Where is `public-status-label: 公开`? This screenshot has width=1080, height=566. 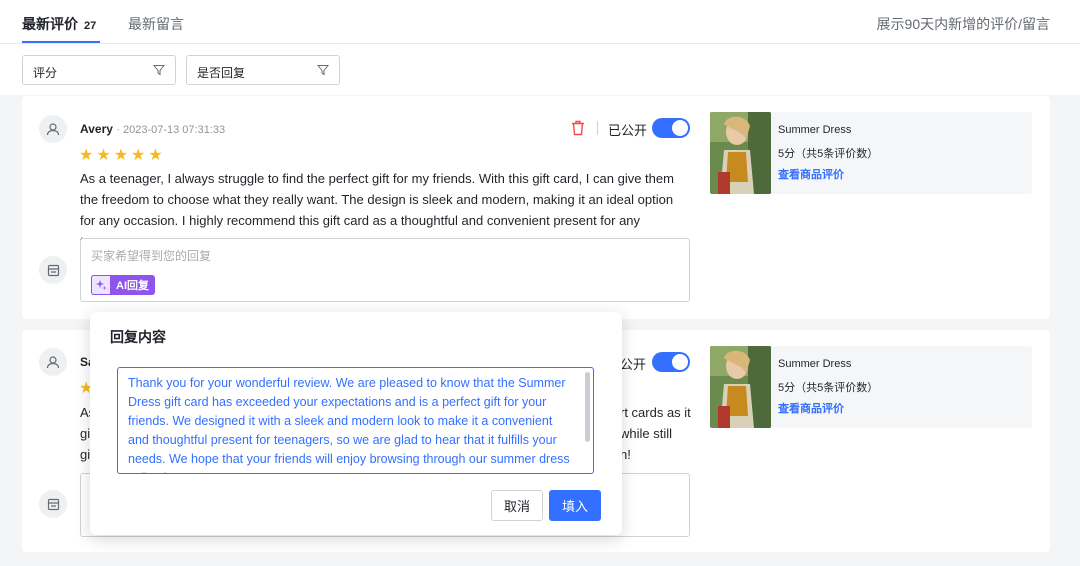 public-status-label: 公开 is located at coordinates (633, 364).